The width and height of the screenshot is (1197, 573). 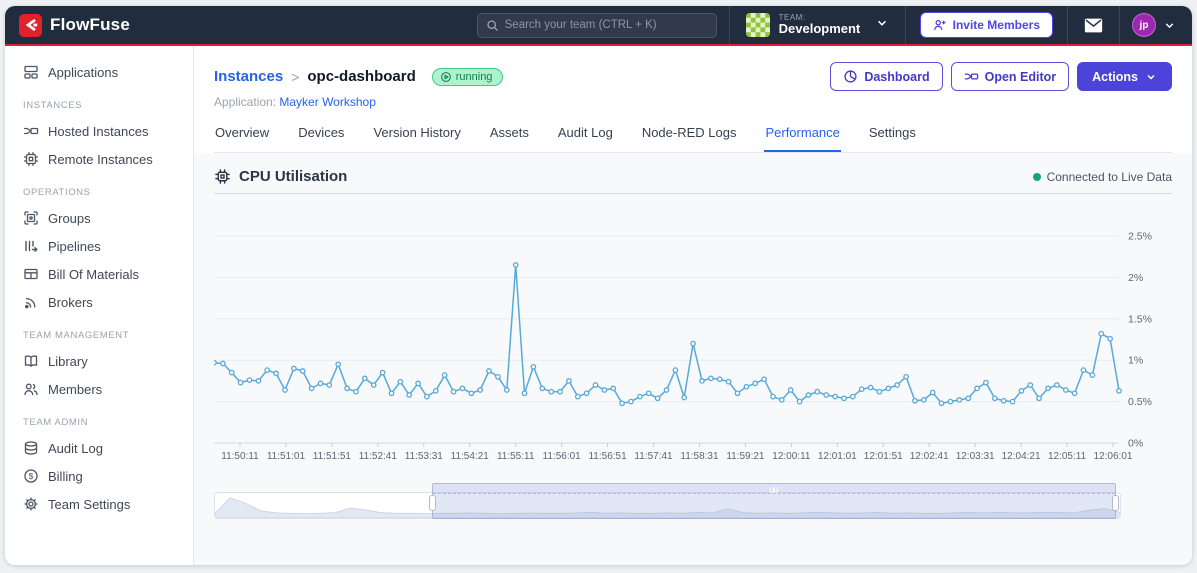 I want to click on audit-log-icon, so click(x=31, y=448).